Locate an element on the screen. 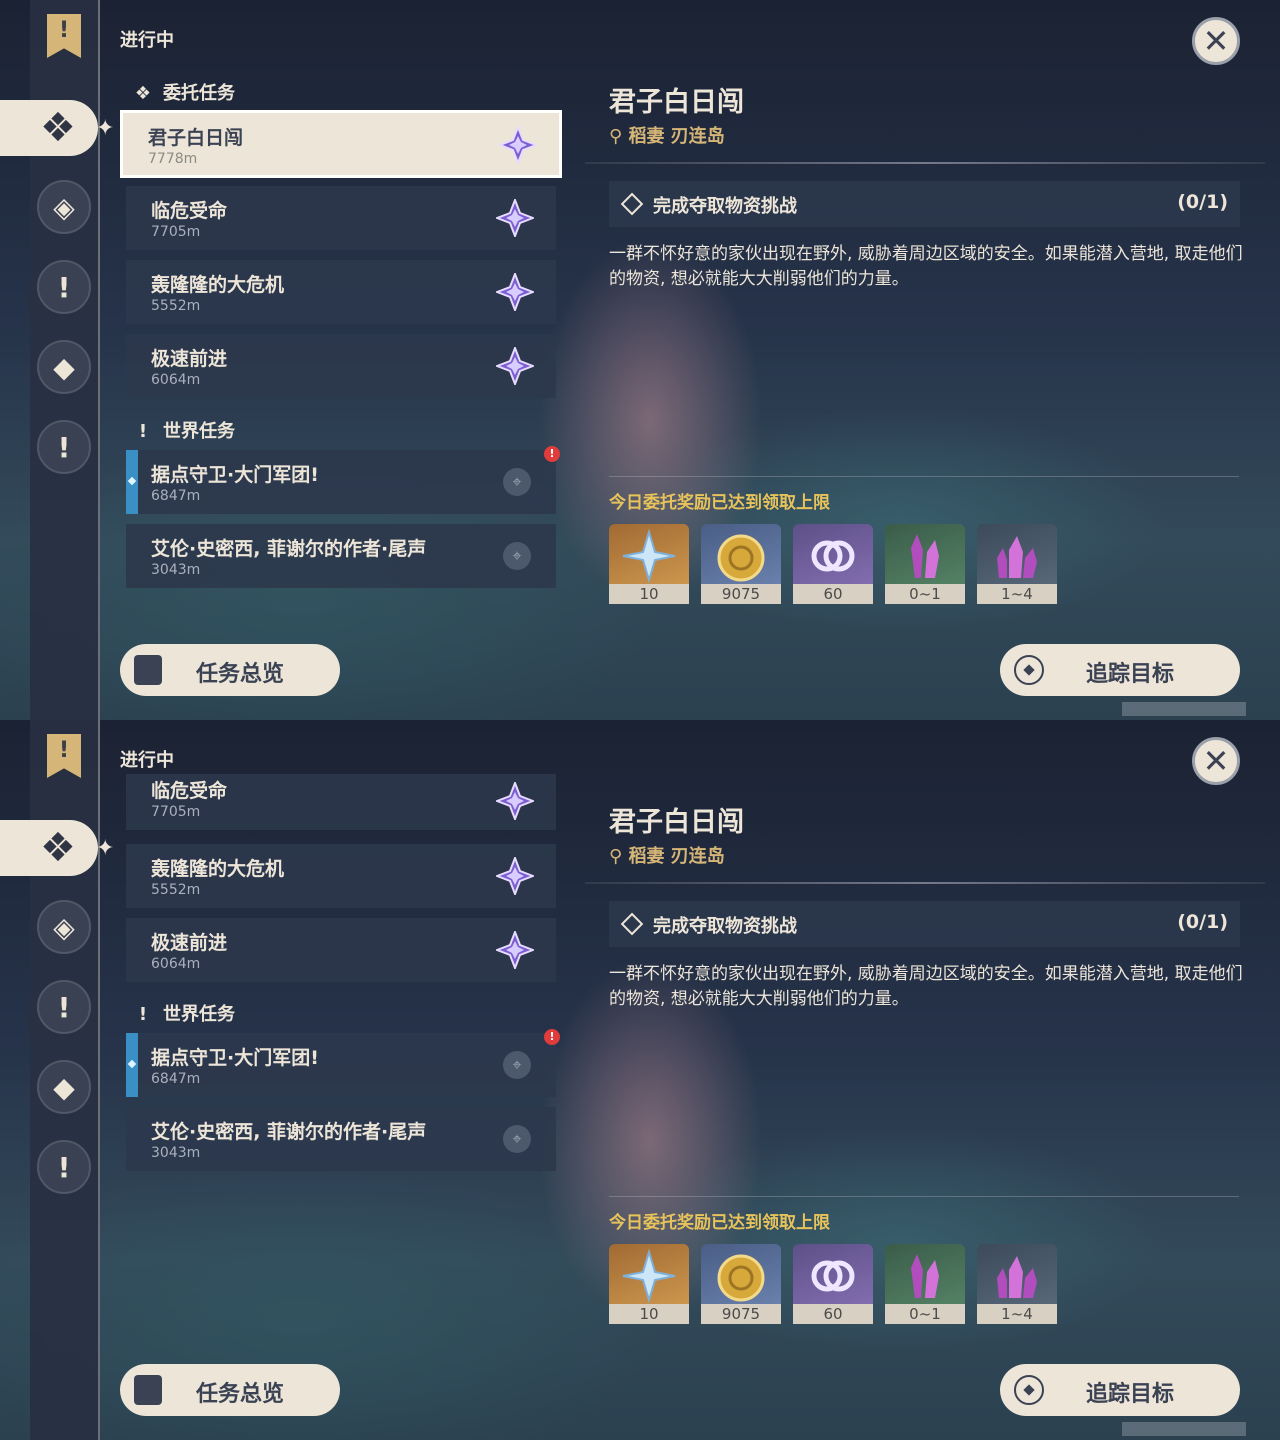 This screenshot has height=1440, width=1280. crystal-icon is located at coordinates (925, 1276).